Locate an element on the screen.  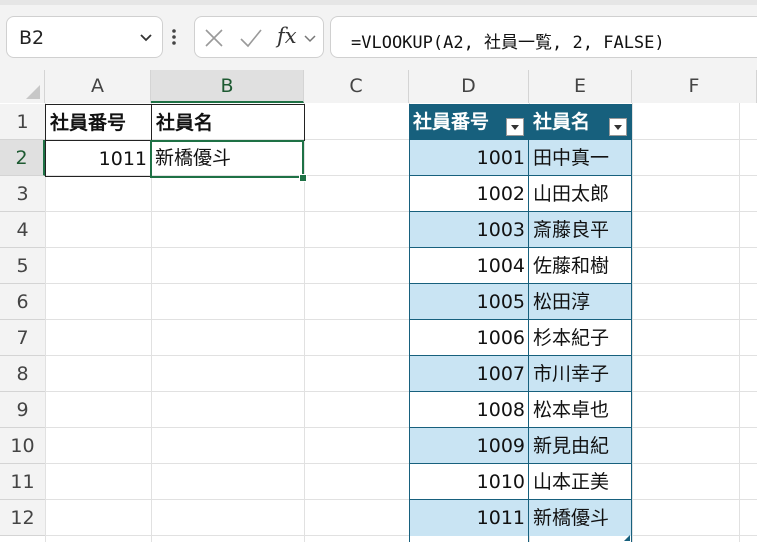
cell-a1: 社員番号 is located at coordinates (98, 122).